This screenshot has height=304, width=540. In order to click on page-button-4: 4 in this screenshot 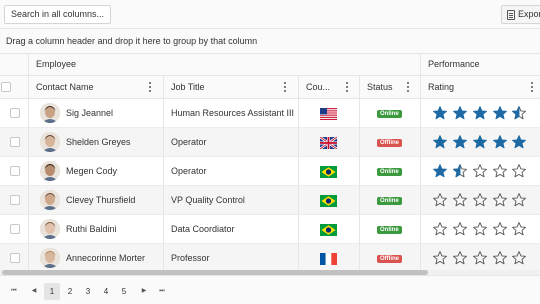, I will do `click(106, 291)`.